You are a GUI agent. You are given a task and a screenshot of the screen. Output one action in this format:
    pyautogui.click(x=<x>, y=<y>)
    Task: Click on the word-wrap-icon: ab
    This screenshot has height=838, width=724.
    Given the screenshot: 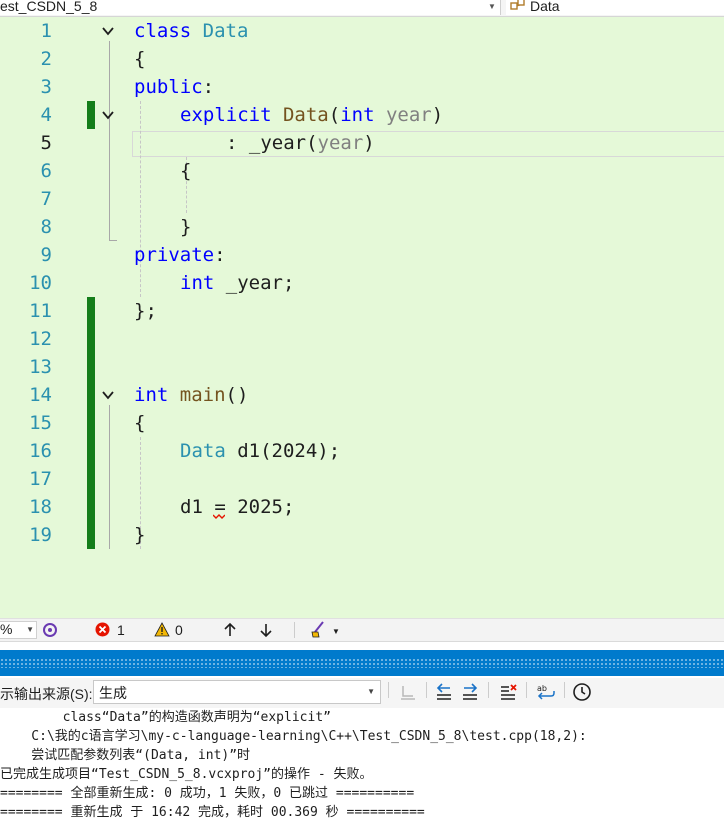 What is the action you would take?
    pyautogui.click(x=547, y=693)
    